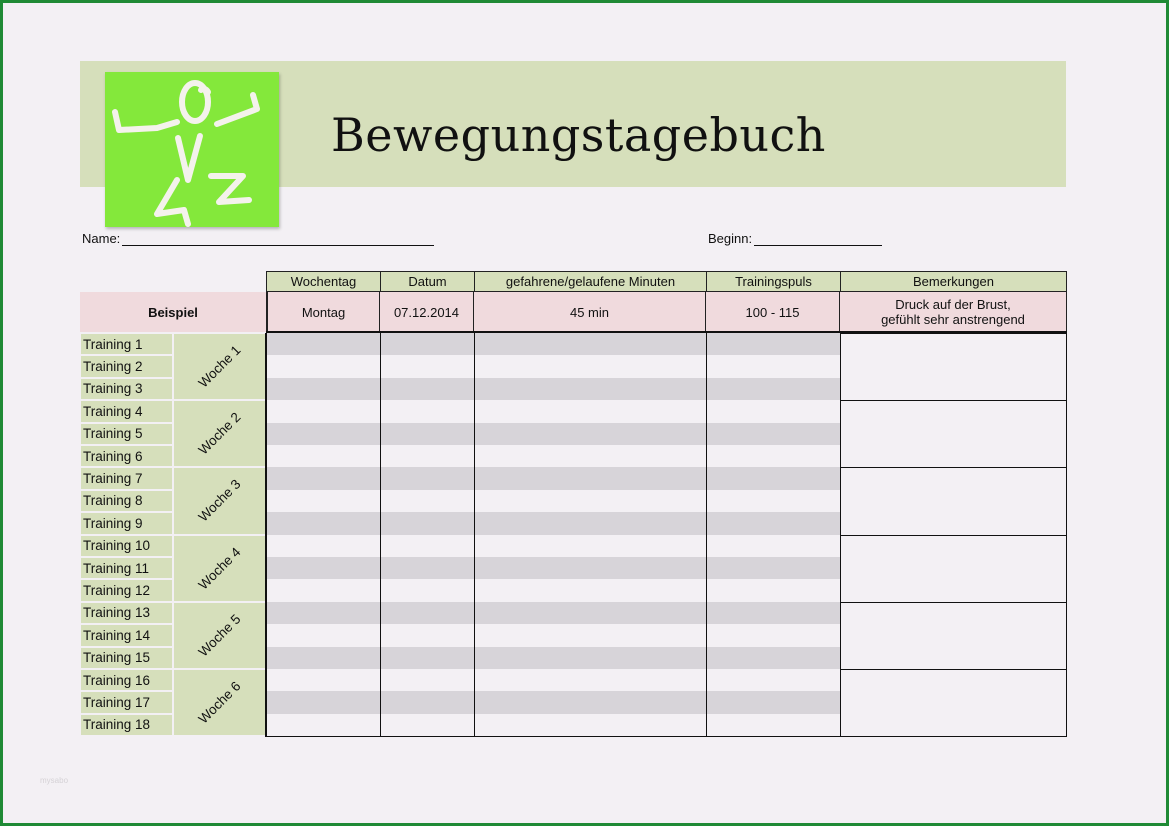 Image resolution: width=1169 pixels, height=826 pixels. Describe the element at coordinates (219, 568) in the screenshot. I see `week-label-text: Woche 4` at that location.